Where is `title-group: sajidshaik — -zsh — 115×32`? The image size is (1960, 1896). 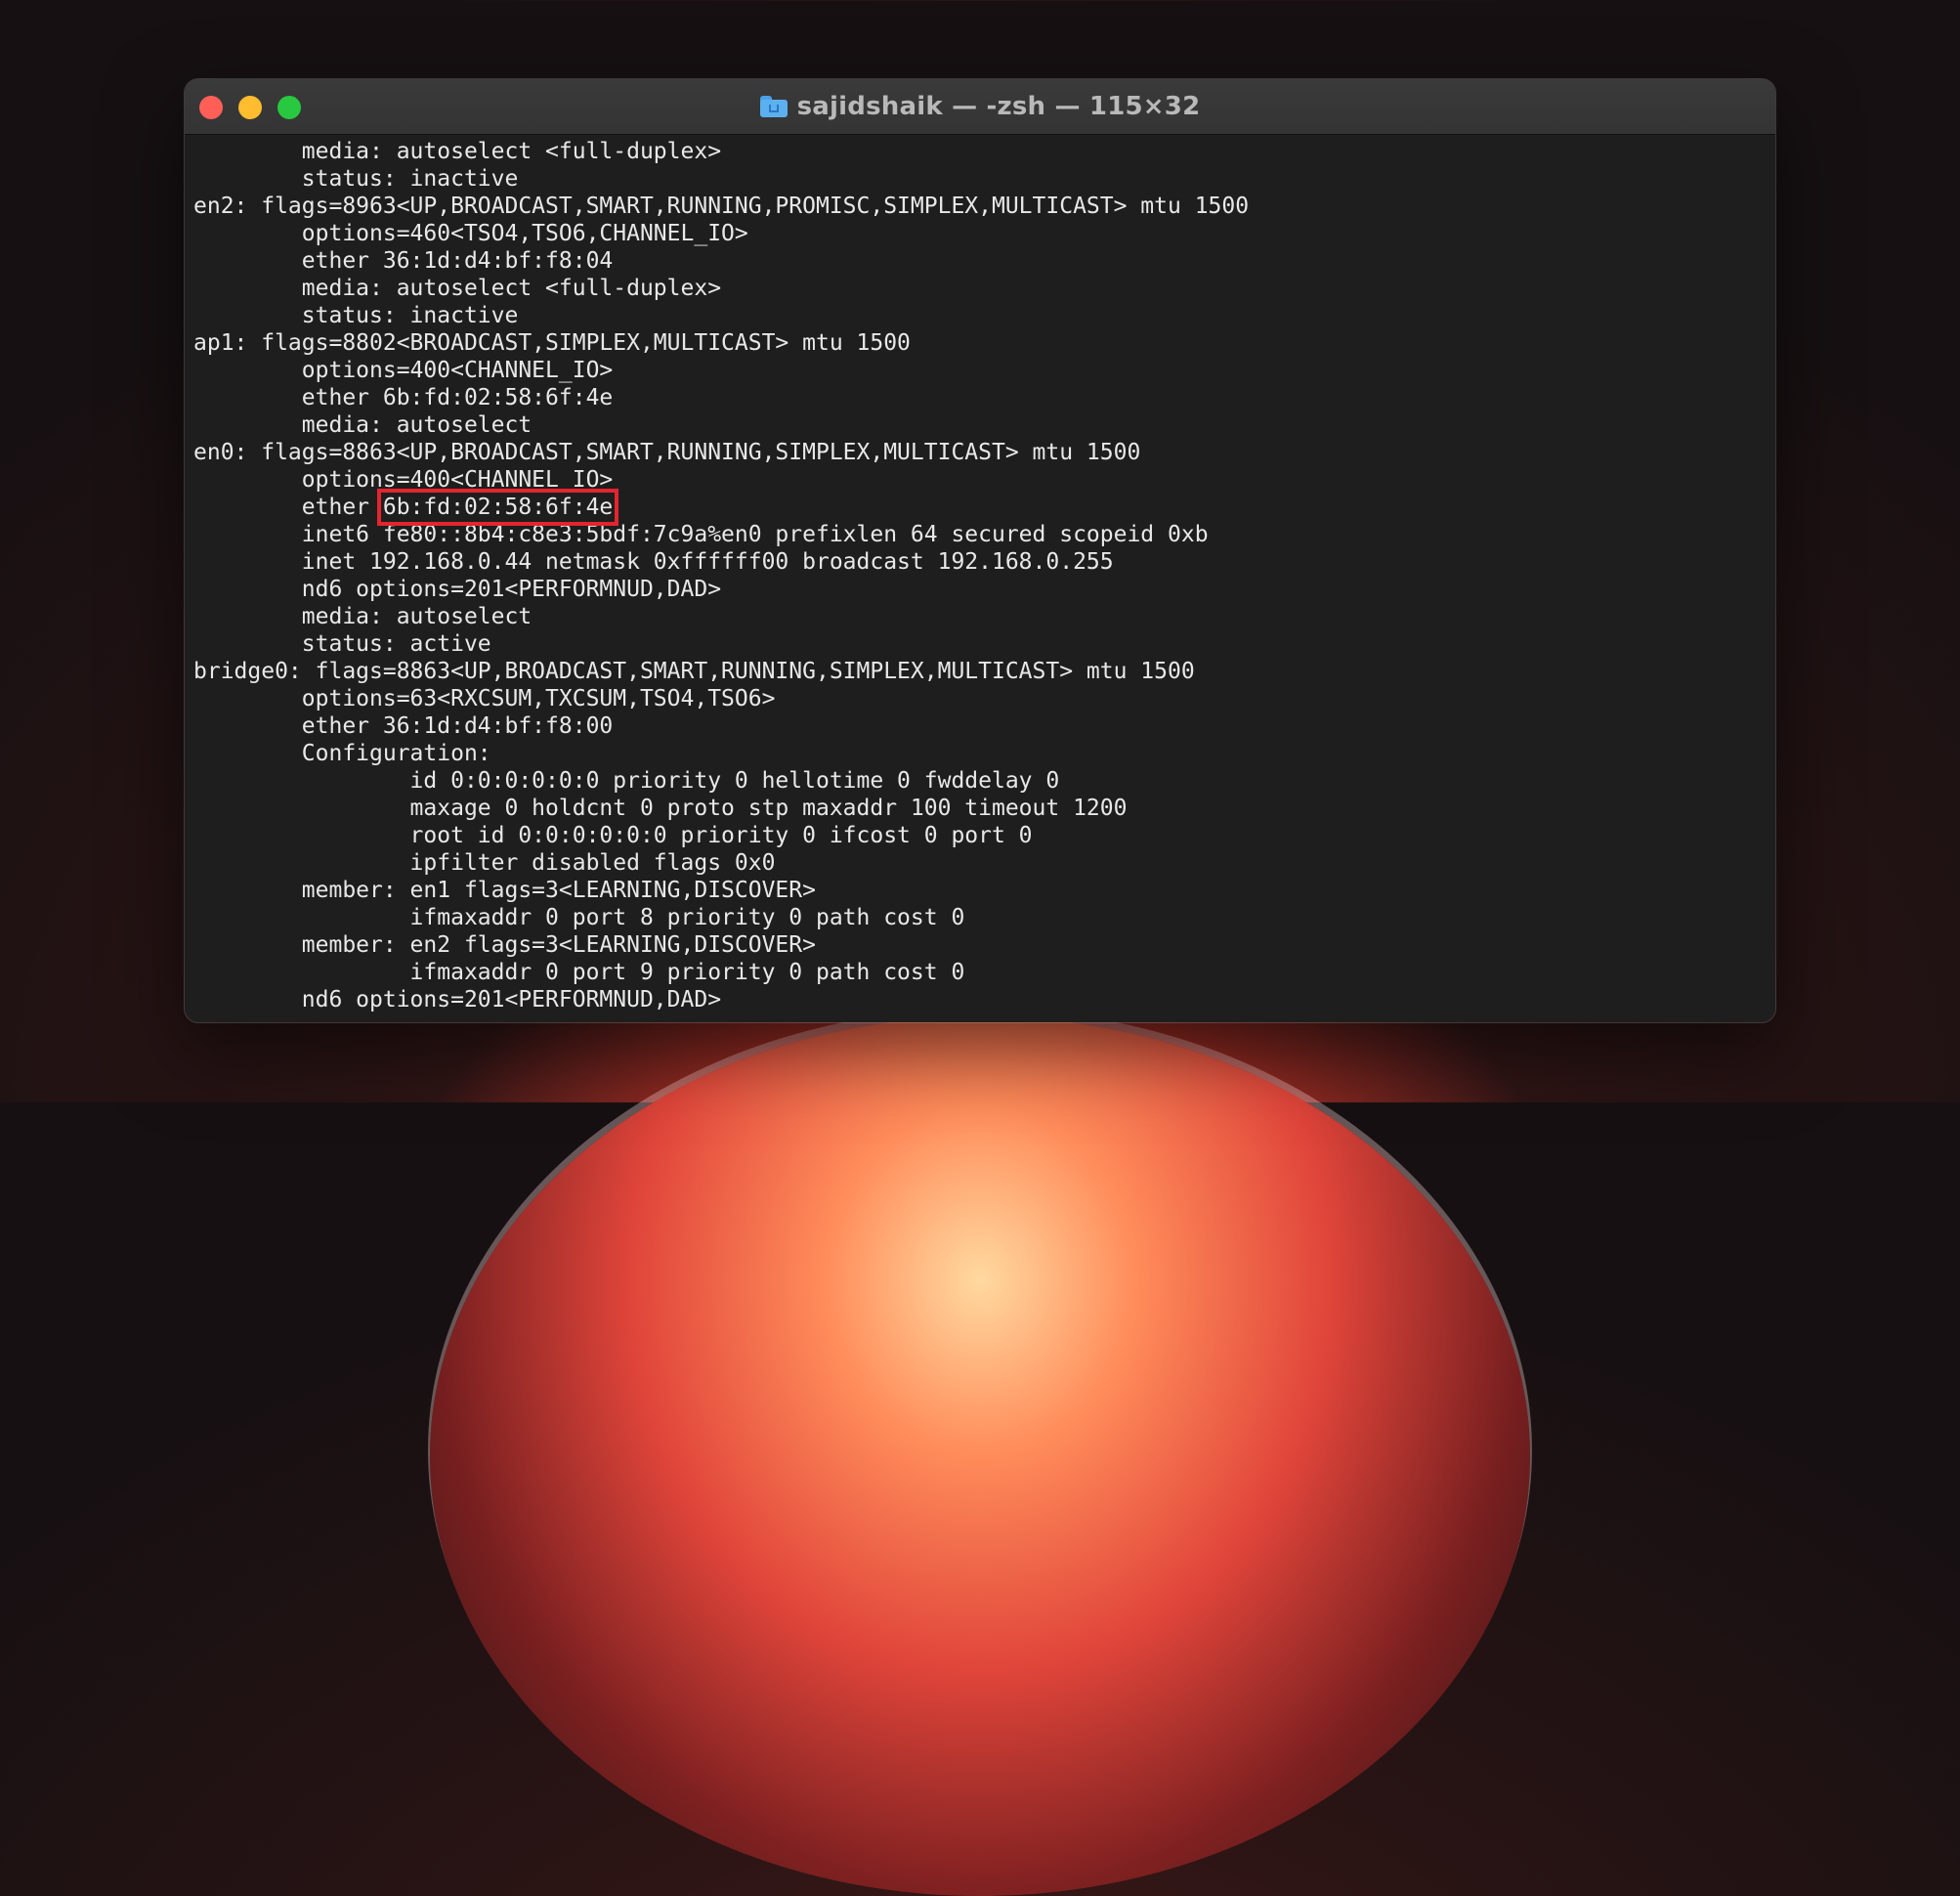 title-group: sajidshaik — -zsh — 115×32 is located at coordinates (980, 106).